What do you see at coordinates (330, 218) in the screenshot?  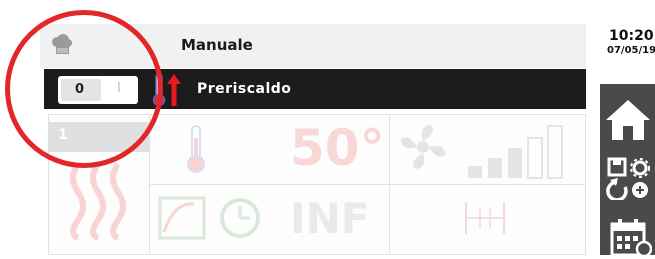 I see `time-value: INF` at bounding box center [330, 218].